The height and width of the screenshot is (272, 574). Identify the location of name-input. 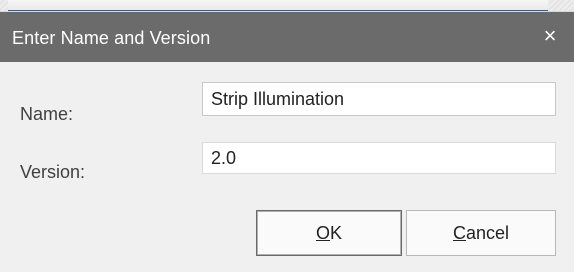
(379, 99).